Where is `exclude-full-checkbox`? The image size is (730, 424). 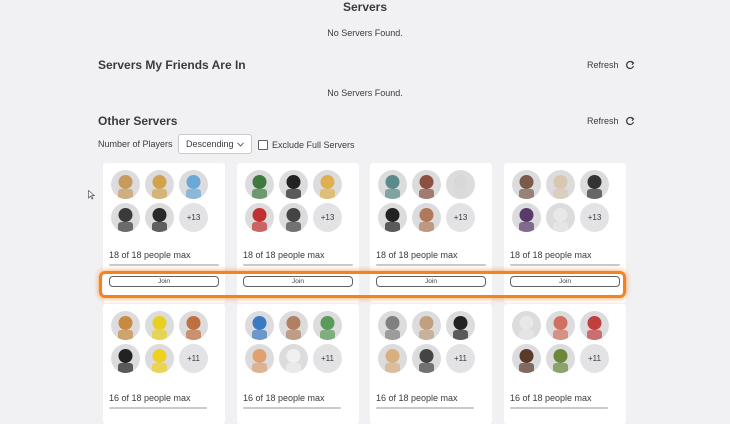
exclude-full-checkbox is located at coordinates (263, 145).